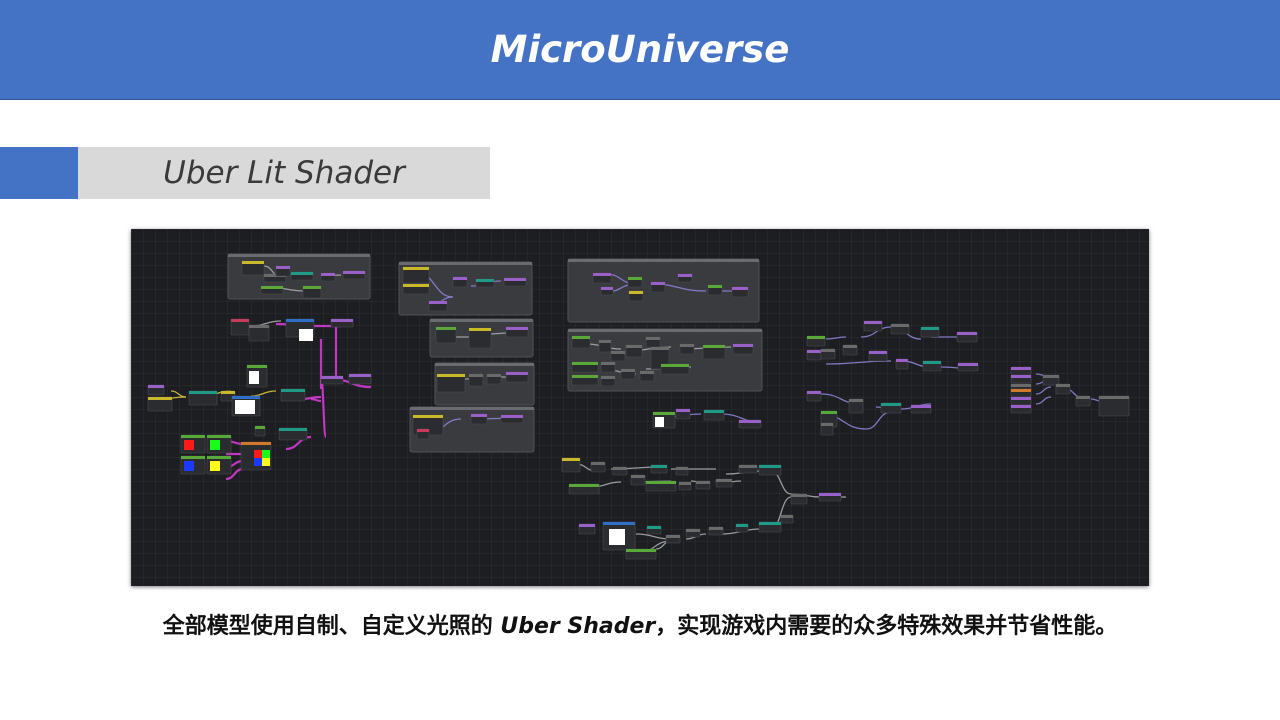 The height and width of the screenshot is (720, 1280). Describe the element at coordinates (39, 173) in the screenshot. I see `section-accent` at that location.